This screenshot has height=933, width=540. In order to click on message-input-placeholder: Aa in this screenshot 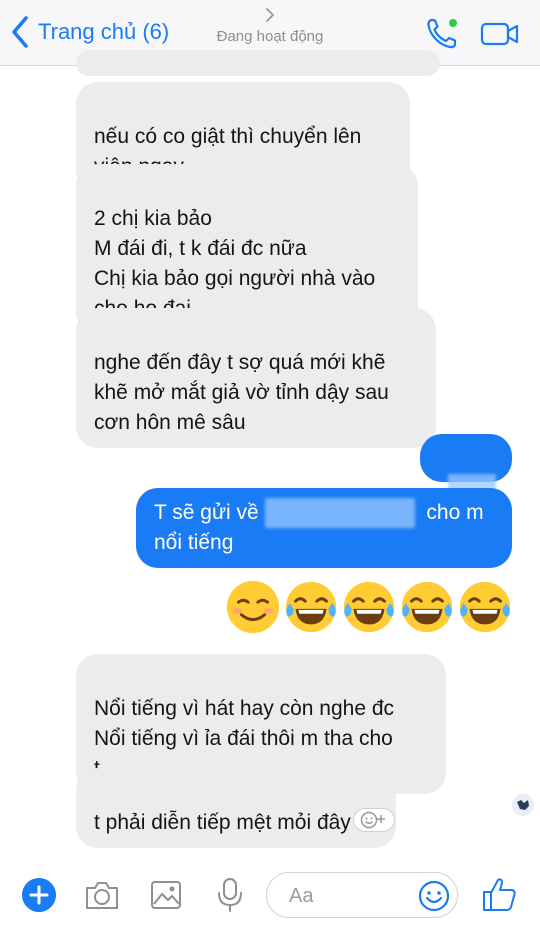, I will do `click(301, 896)`.